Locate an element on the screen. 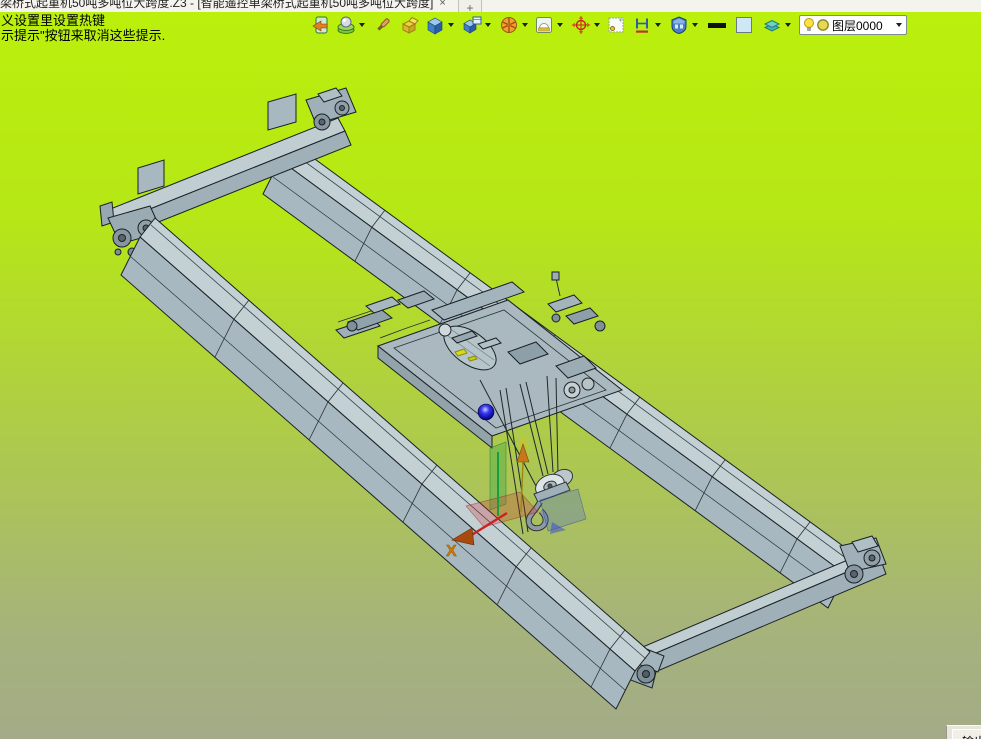 This screenshot has width=981, height=739. triad-x-label: X is located at coordinates (451, 551).